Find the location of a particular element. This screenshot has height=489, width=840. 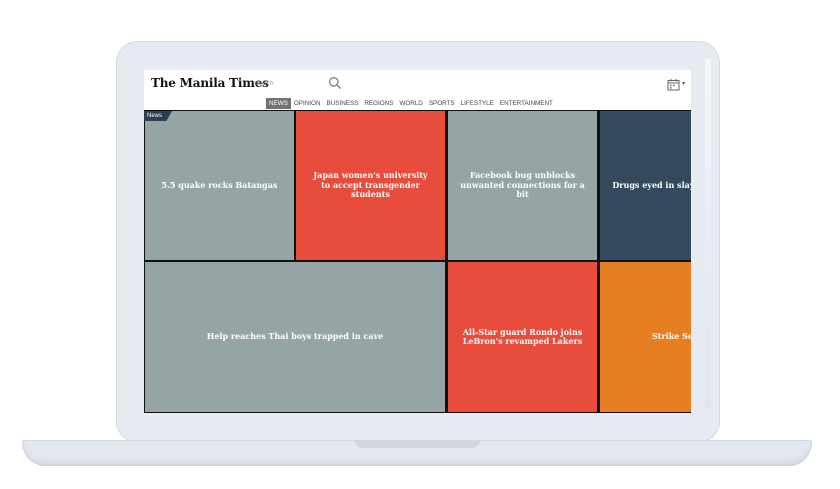

nav-item-world: WORLD is located at coordinates (410, 103).